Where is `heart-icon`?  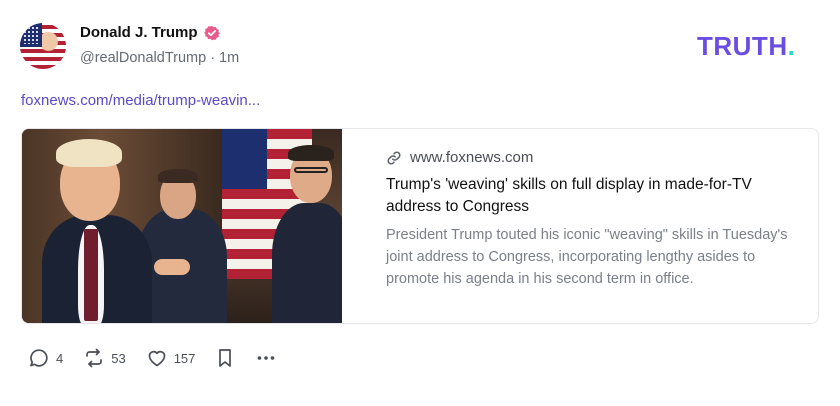 heart-icon is located at coordinates (157, 358).